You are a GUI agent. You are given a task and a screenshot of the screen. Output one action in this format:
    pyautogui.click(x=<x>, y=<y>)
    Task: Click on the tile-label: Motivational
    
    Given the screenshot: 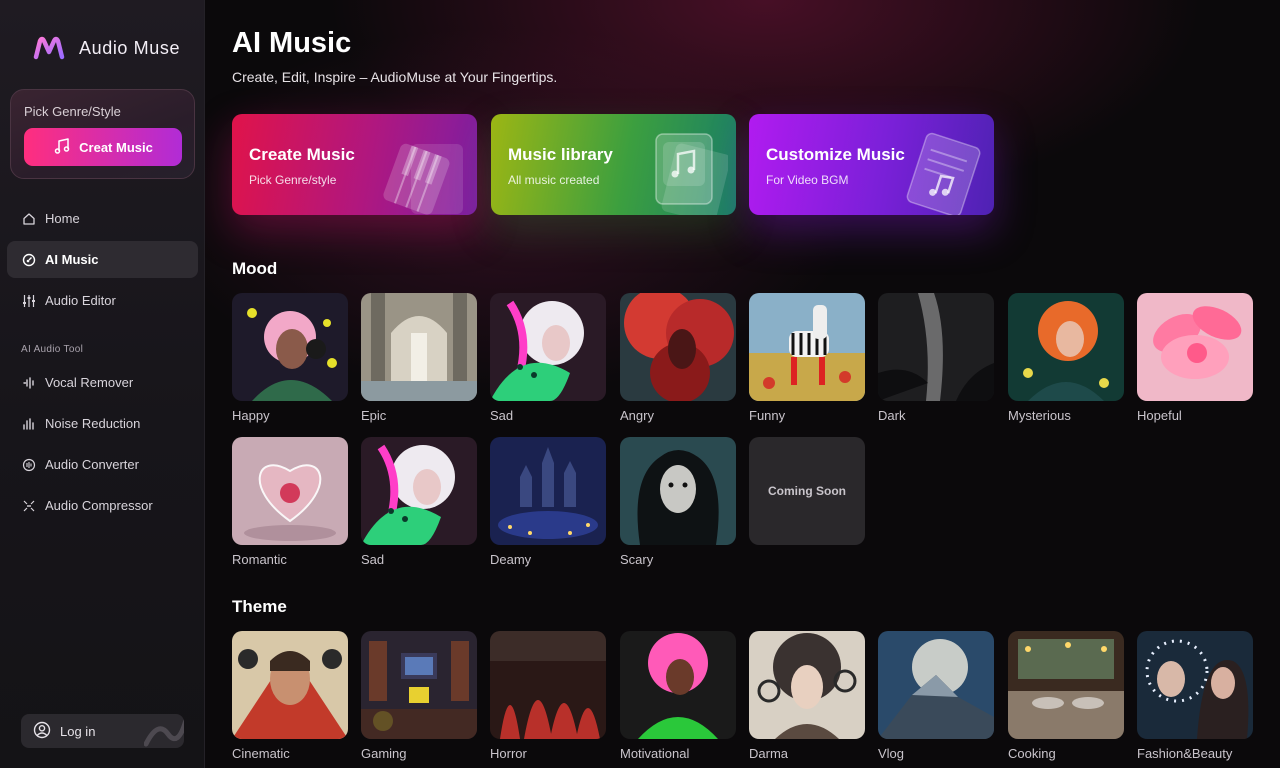 What is the action you would take?
    pyautogui.click(x=655, y=753)
    